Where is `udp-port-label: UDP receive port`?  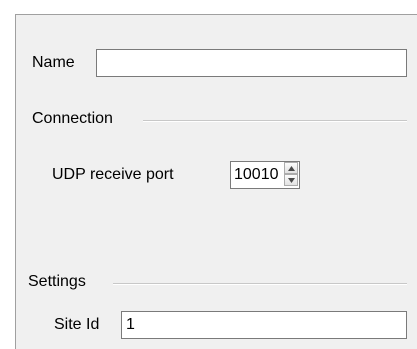
udp-port-label: UDP receive port is located at coordinates (113, 174).